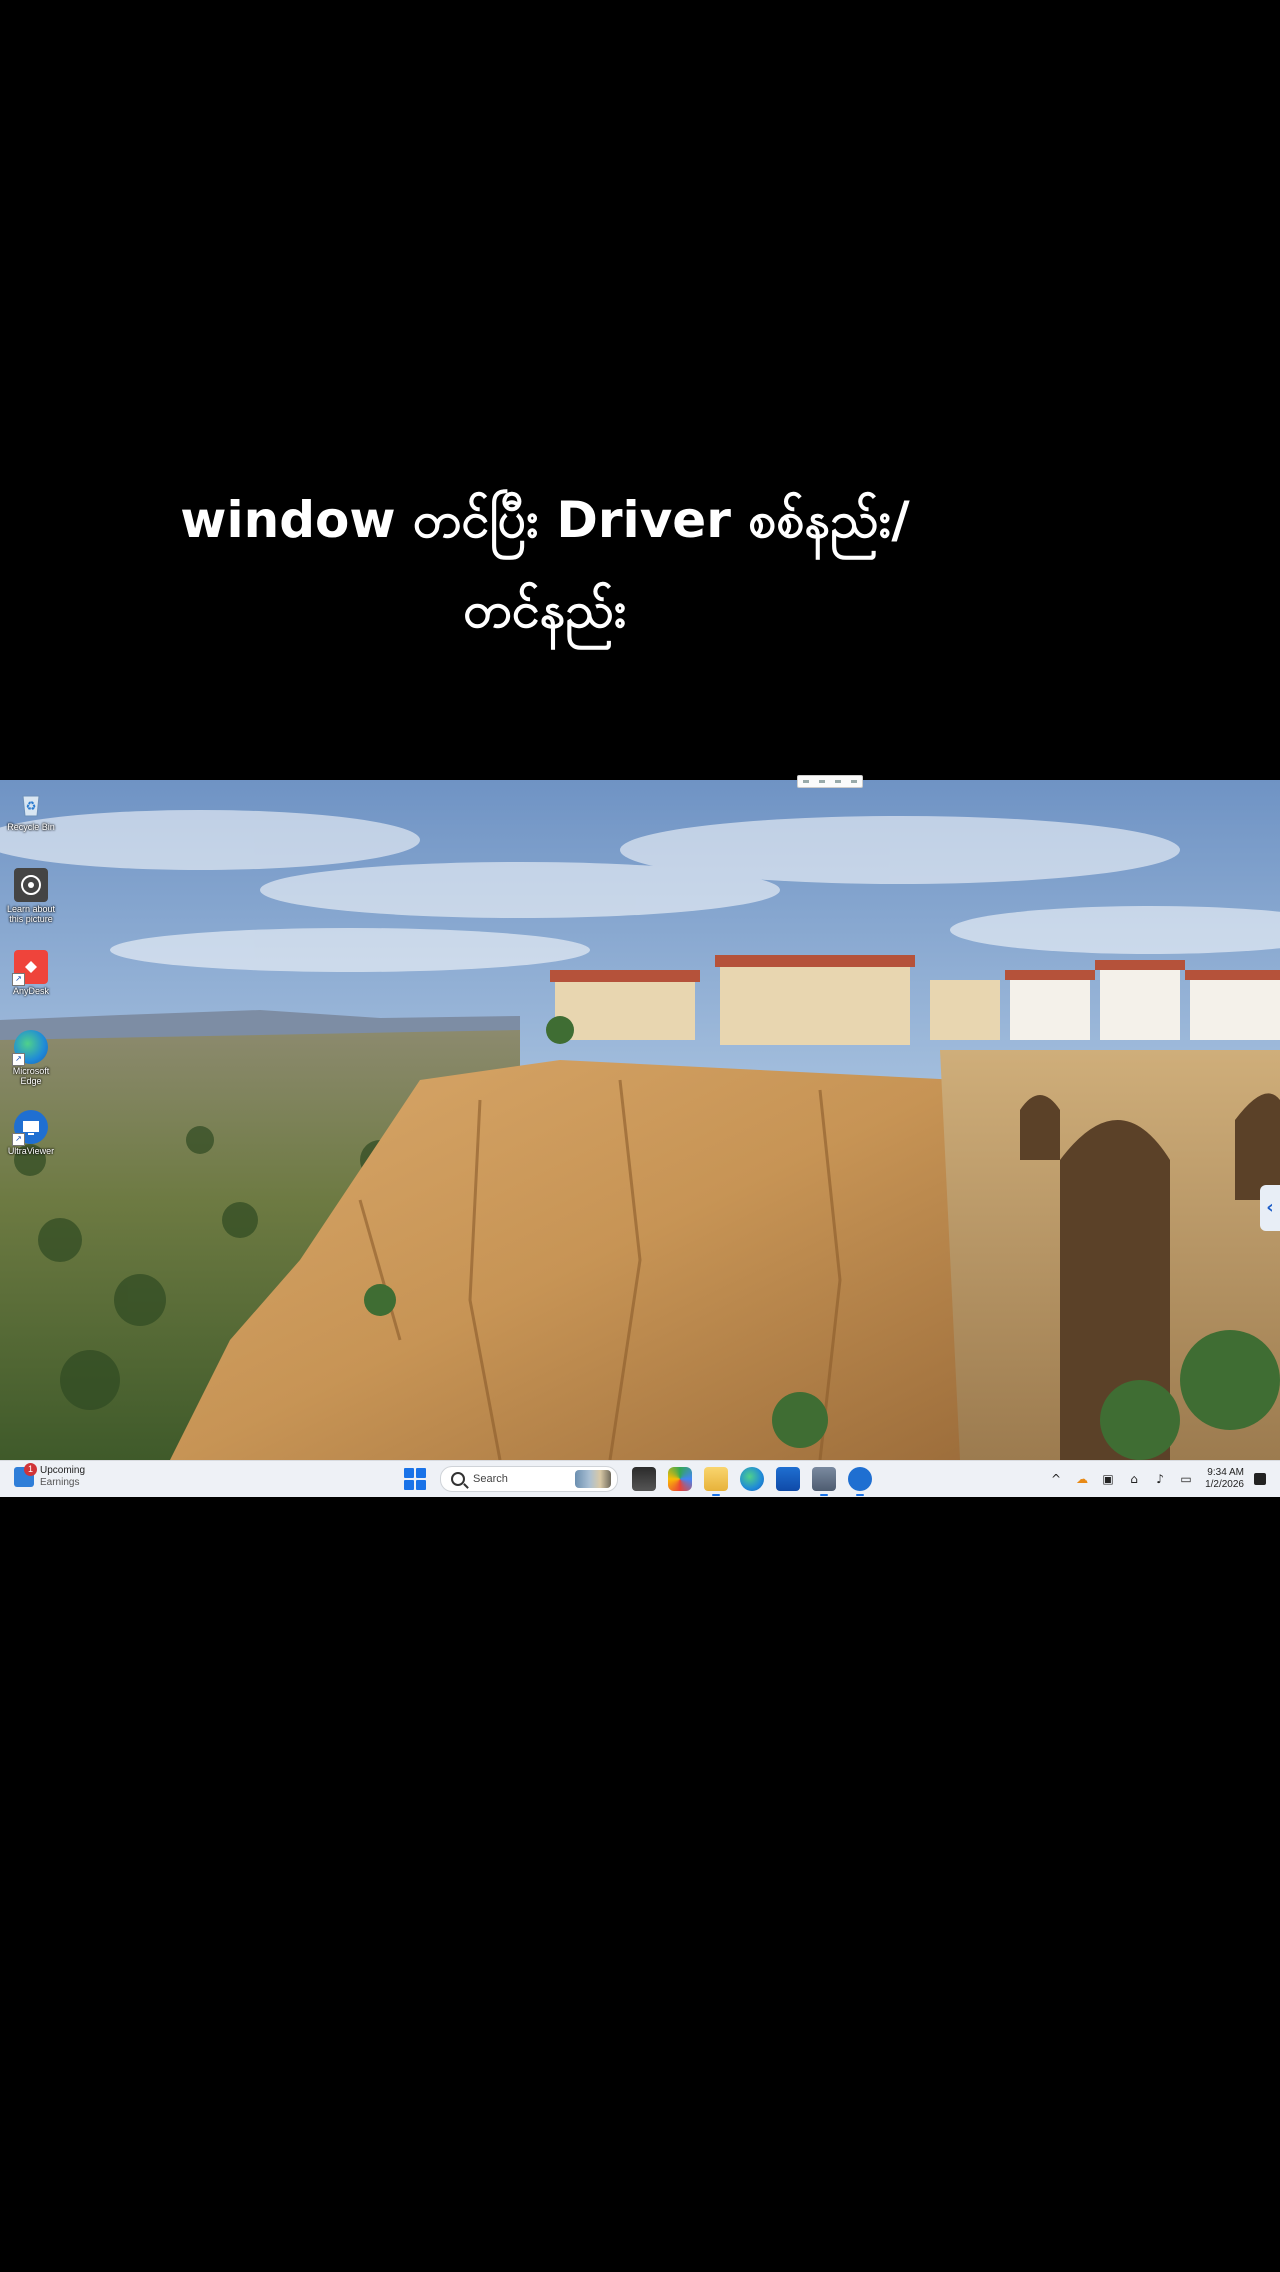 The height and width of the screenshot is (2272, 1280). I want to click on desktop-icon-ultraviewer: ↗ UltraViewer, so click(31, 1133).